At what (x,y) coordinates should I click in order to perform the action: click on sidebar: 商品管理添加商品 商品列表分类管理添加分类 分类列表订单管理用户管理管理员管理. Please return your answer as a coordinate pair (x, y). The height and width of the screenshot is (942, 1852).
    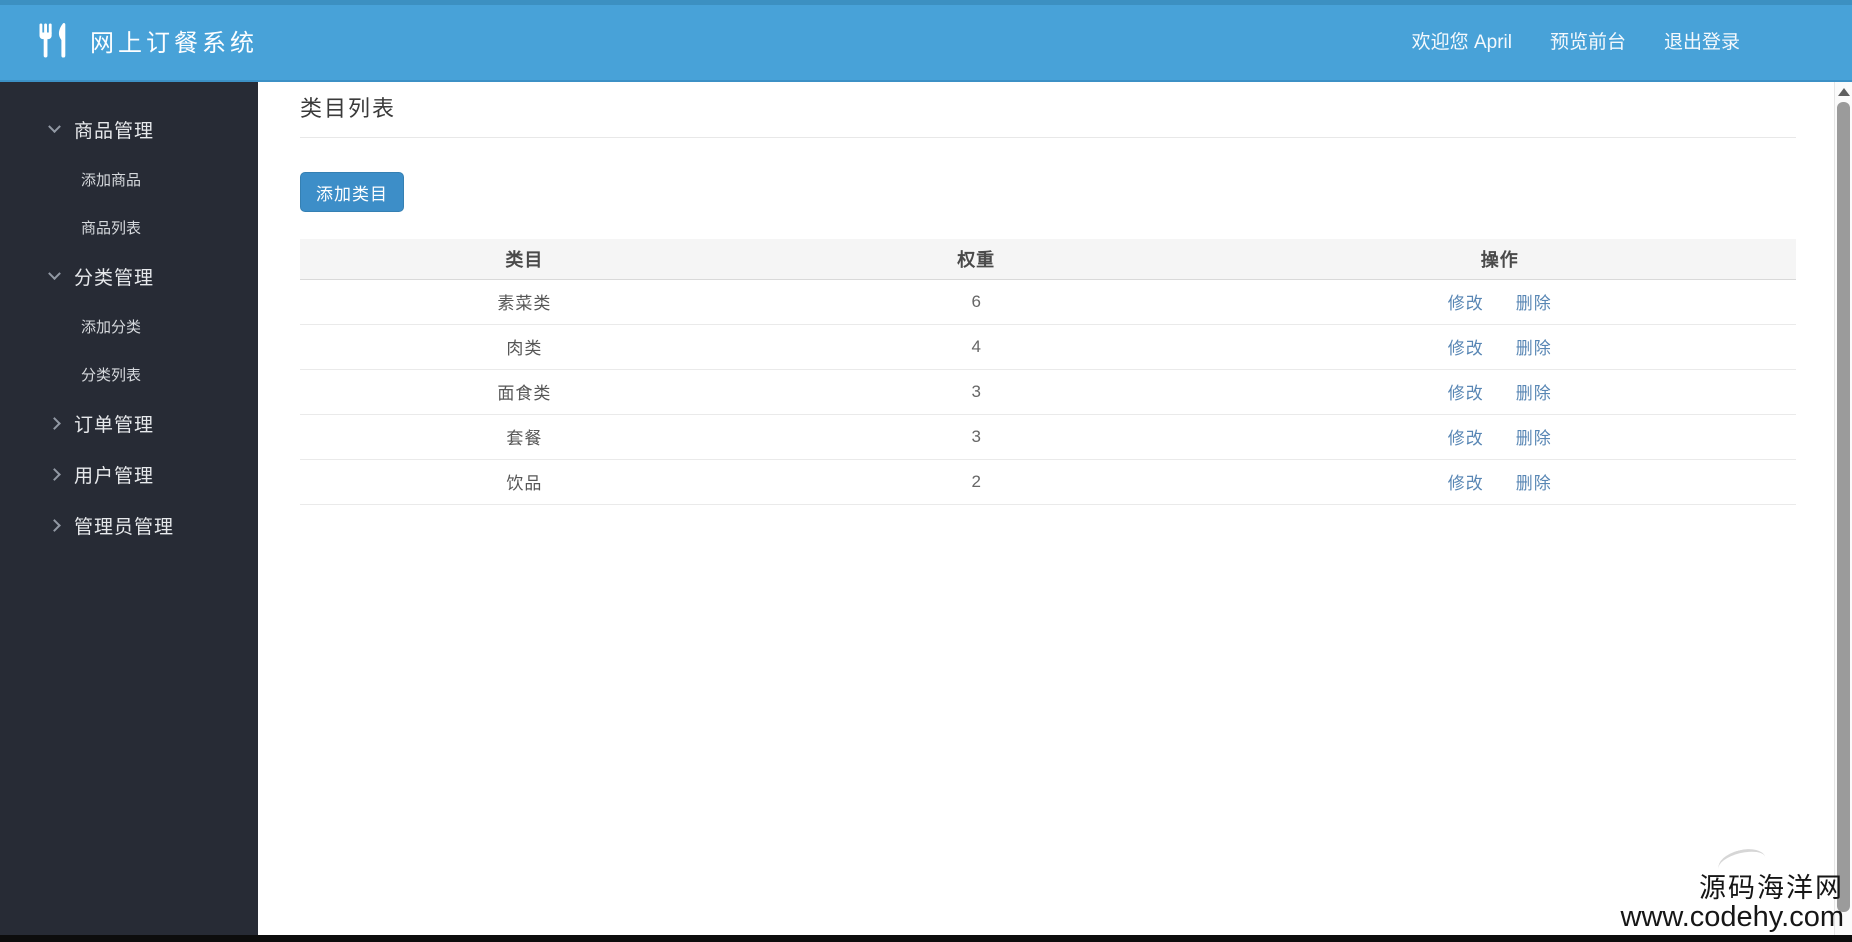
    Looking at the image, I should click on (129, 508).